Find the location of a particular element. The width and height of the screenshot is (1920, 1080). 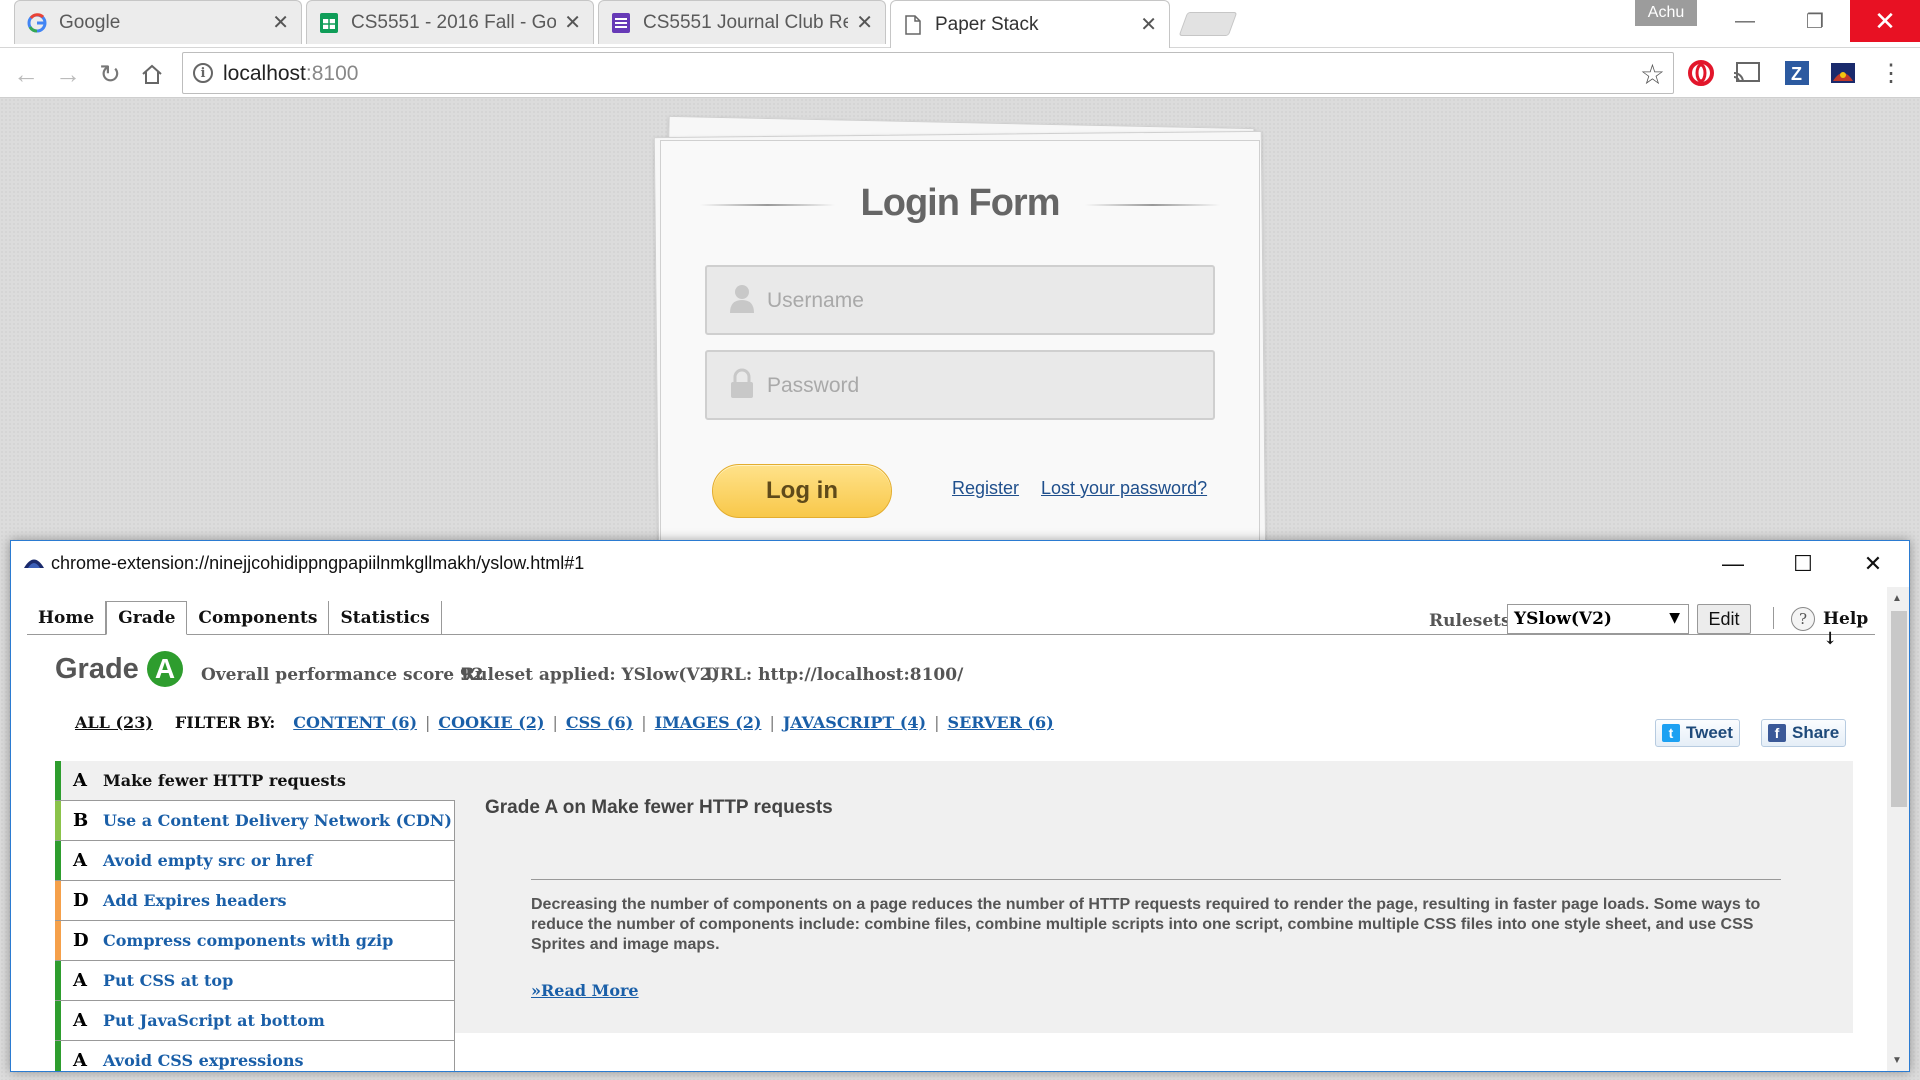

rule-label: Use a Content Delivery Network (CDN) is located at coordinates (277, 820).